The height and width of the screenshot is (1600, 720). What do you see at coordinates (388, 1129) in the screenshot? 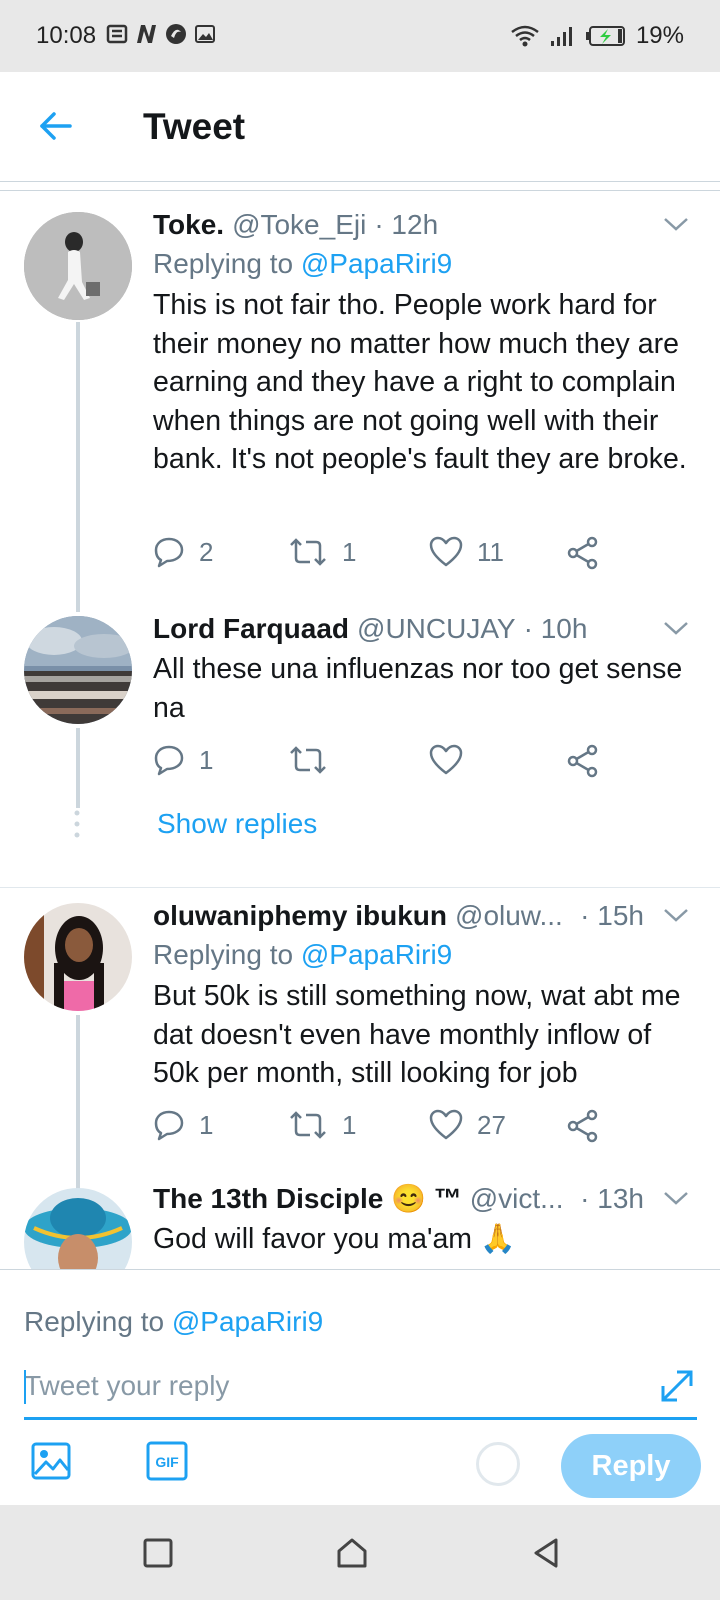
I see `tweet-actions: 1 1 27` at bounding box center [388, 1129].